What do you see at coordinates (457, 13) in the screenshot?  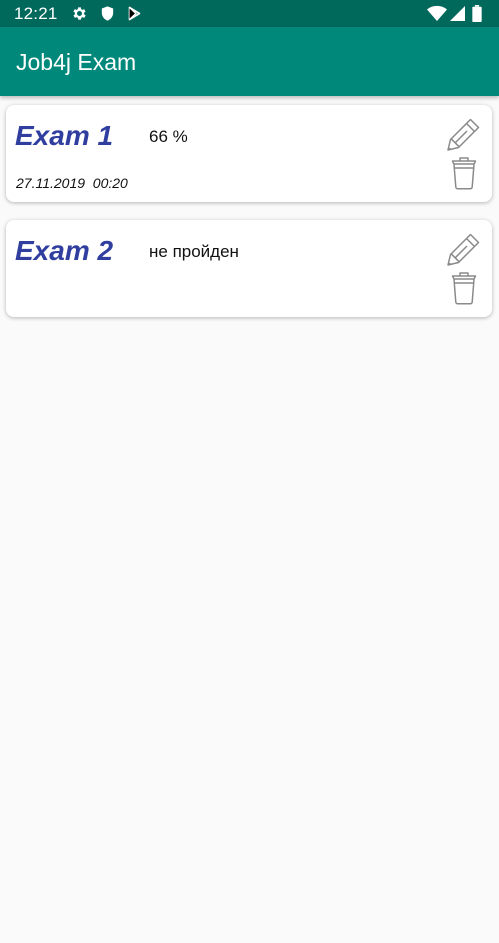 I see `signal-icon` at bounding box center [457, 13].